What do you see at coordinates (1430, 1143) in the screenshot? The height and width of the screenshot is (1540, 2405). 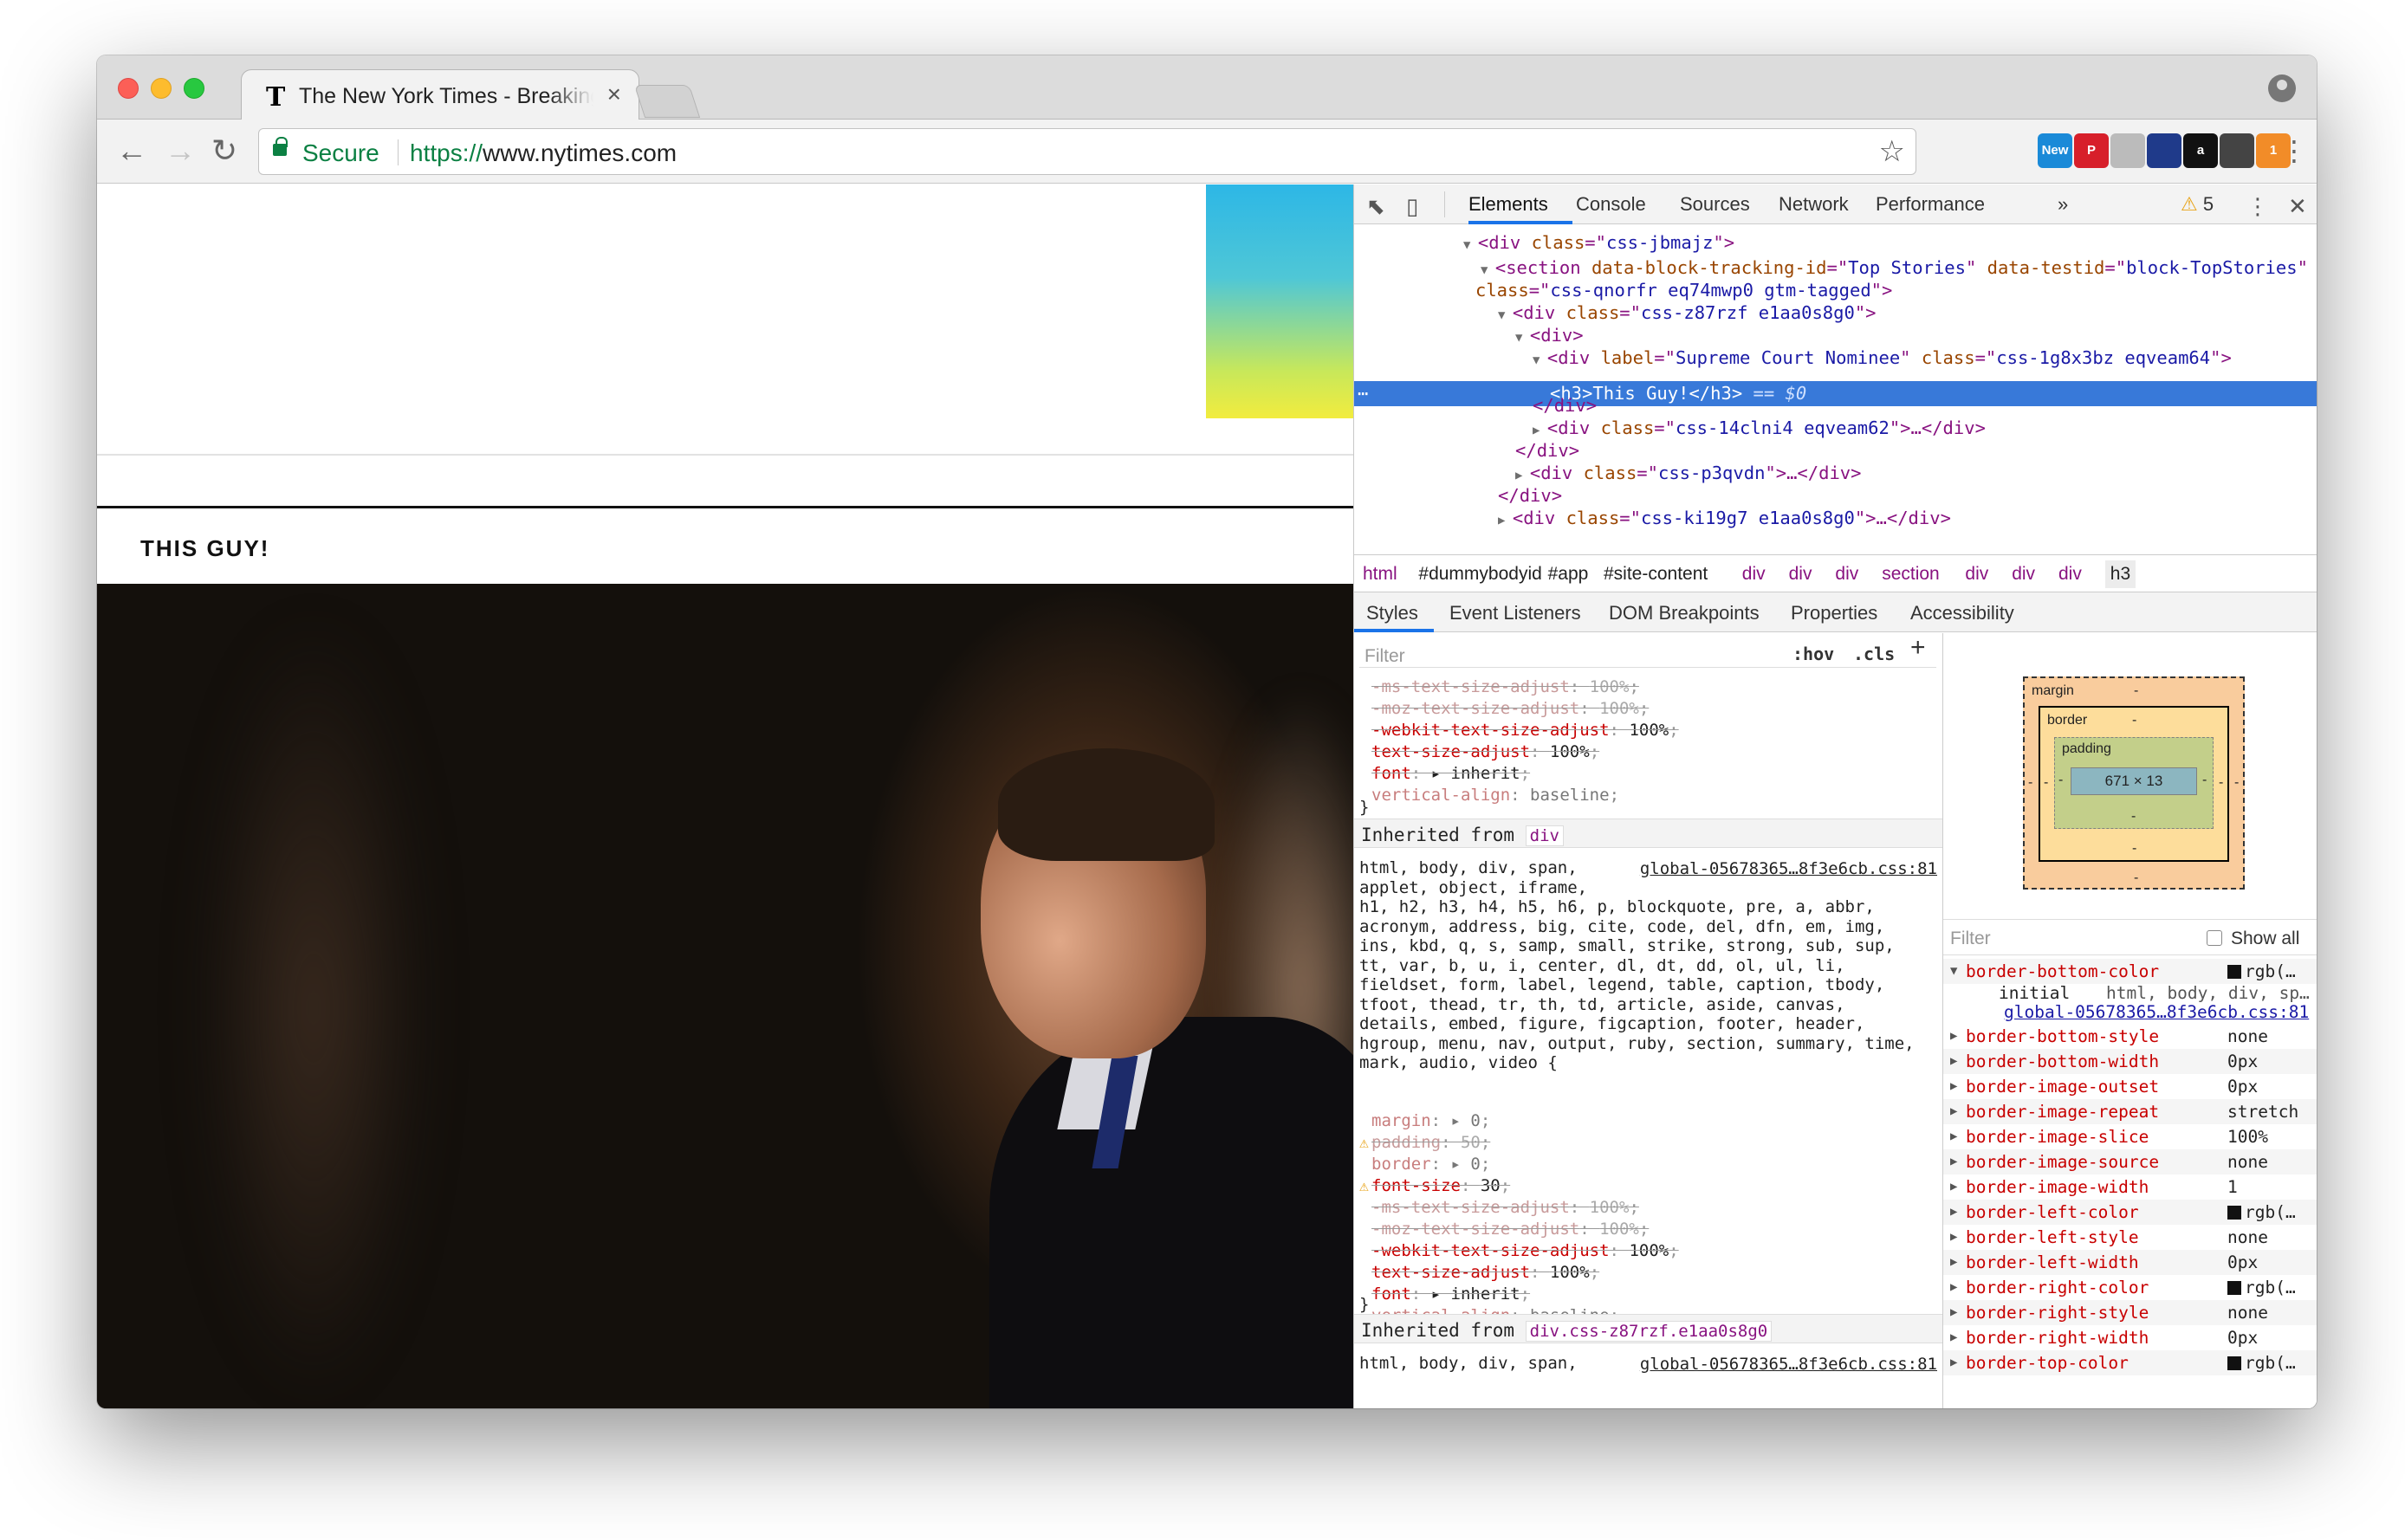 I see `style-declaration: padding: 50;` at bounding box center [1430, 1143].